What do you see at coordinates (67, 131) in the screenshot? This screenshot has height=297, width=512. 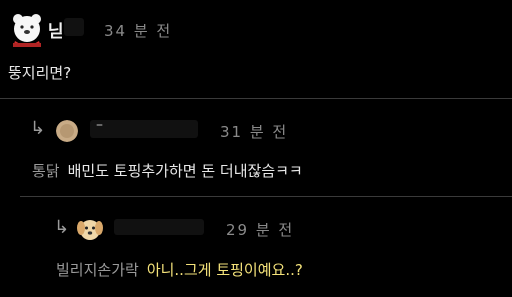 I see `avatar` at bounding box center [67, 131].